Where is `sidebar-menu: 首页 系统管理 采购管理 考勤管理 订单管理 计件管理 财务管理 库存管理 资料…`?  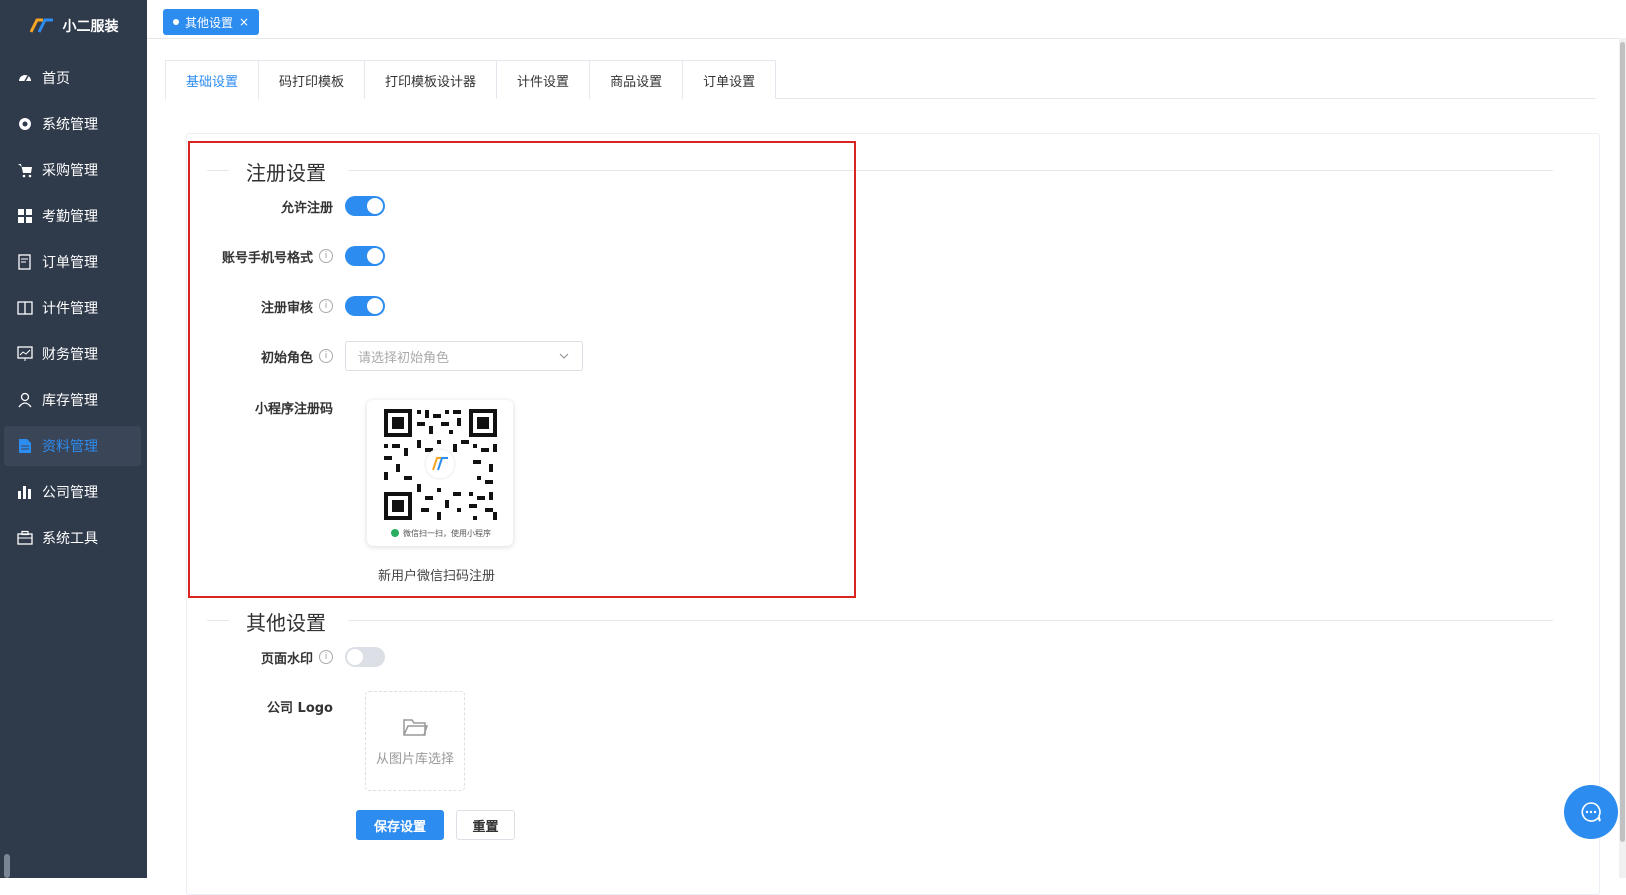
sidebar-menu: 首页 系统管理 采购管理 考勤管理 订单管理 计件管理 财务管理 库存管理 资料… is located at coordinates (73, 308).